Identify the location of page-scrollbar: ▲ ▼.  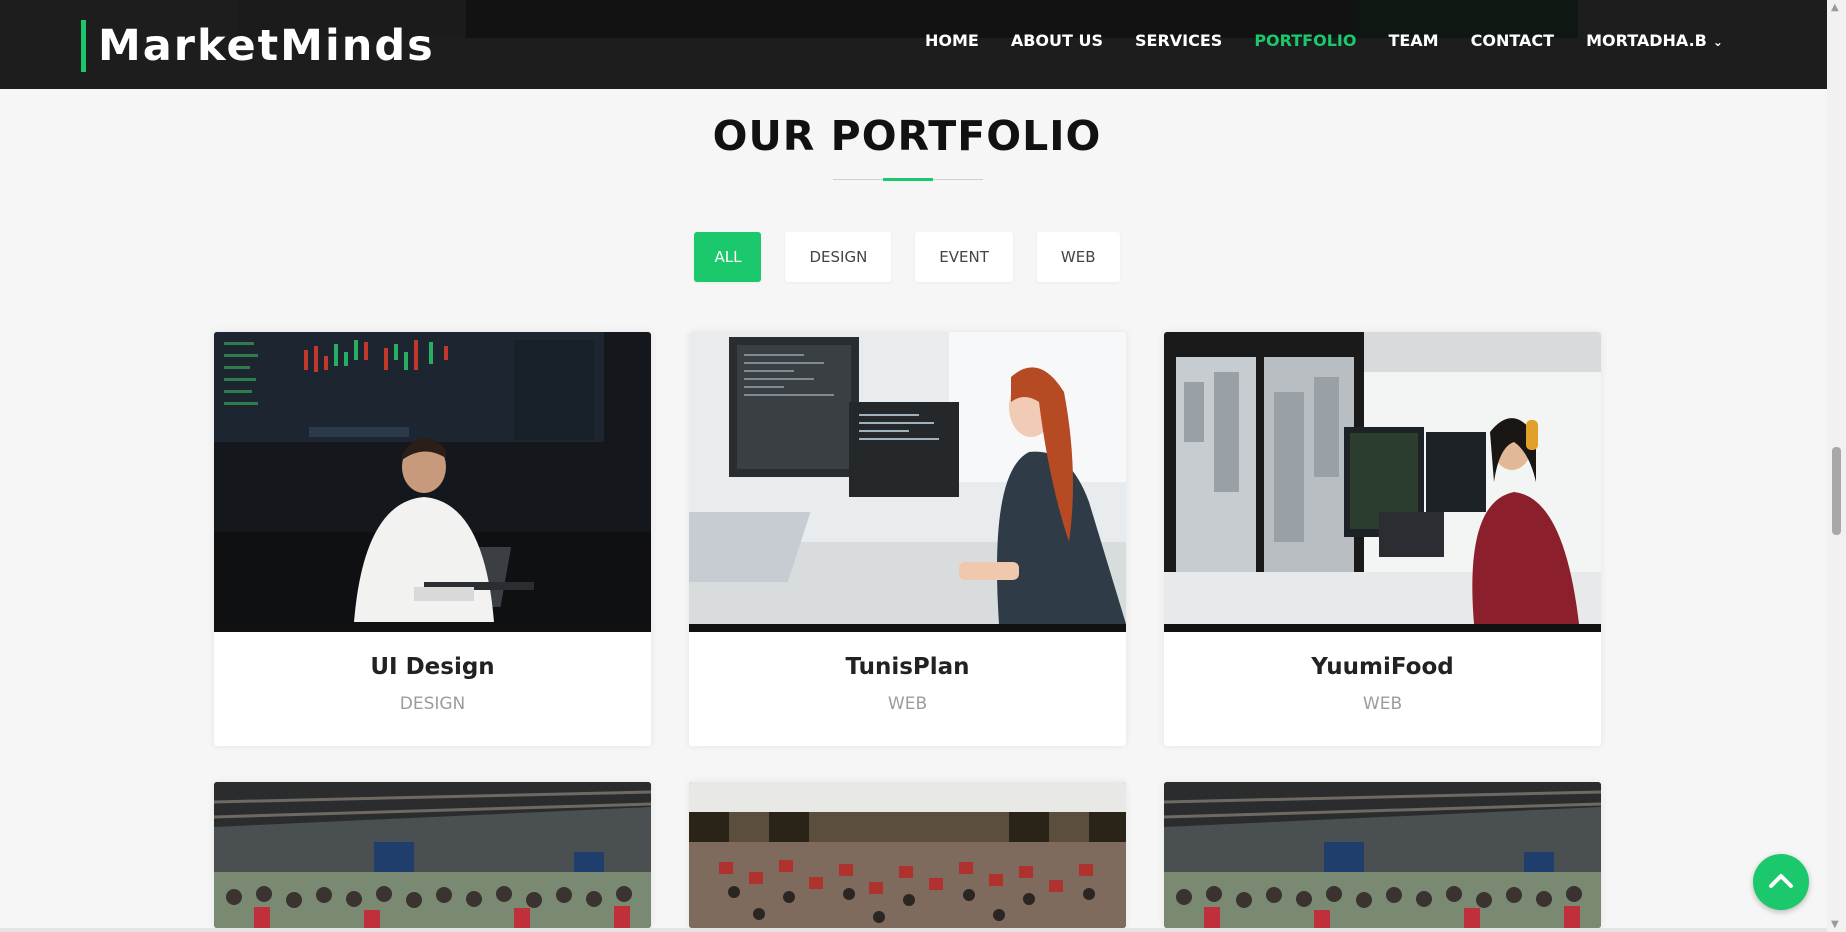
(1836, 466).